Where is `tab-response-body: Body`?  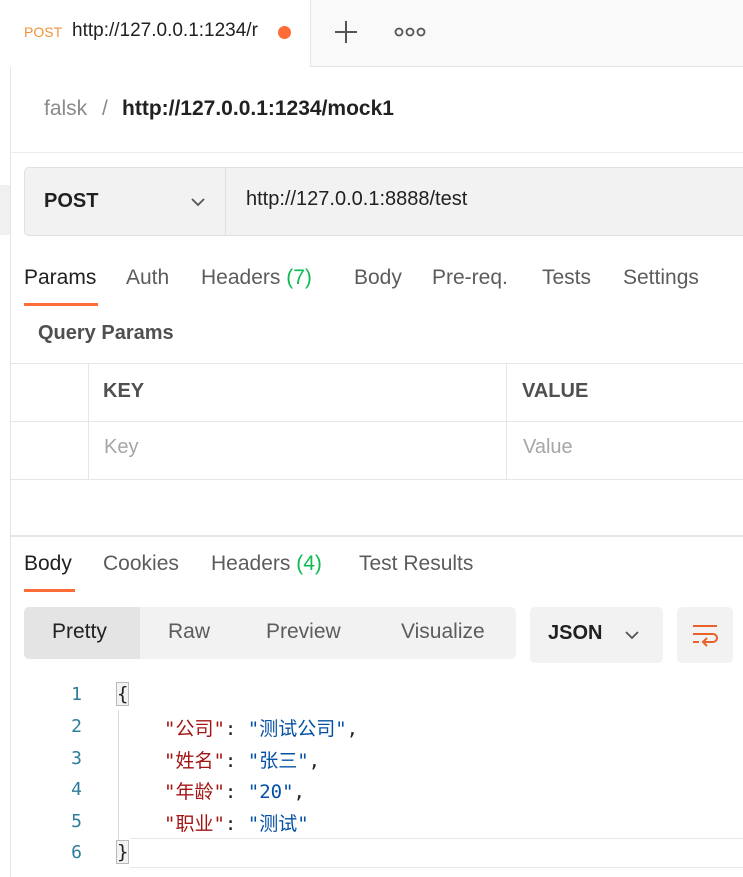 tab-response-body: Body is located at coordinates (48, 564).